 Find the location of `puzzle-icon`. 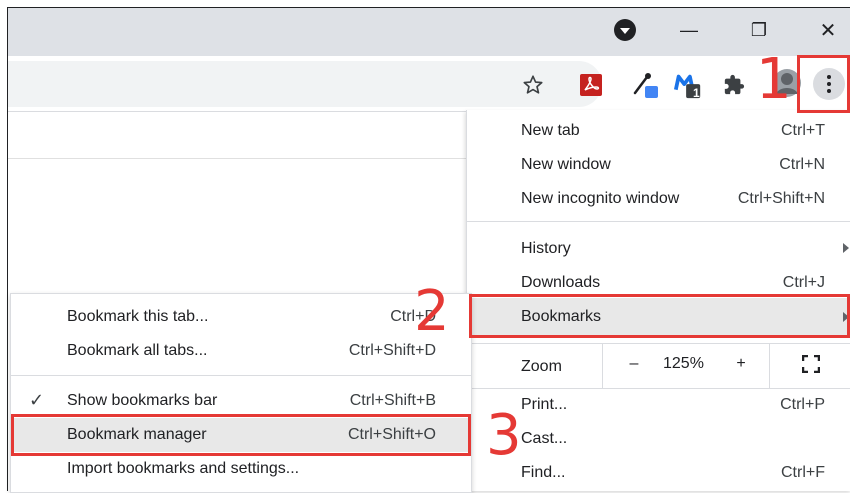

puzzle-icon is located at coordinates (734, 84).